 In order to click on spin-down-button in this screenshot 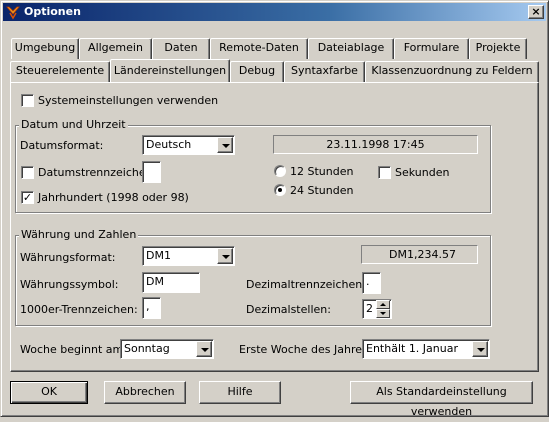, I will do `click(383, 313)`.